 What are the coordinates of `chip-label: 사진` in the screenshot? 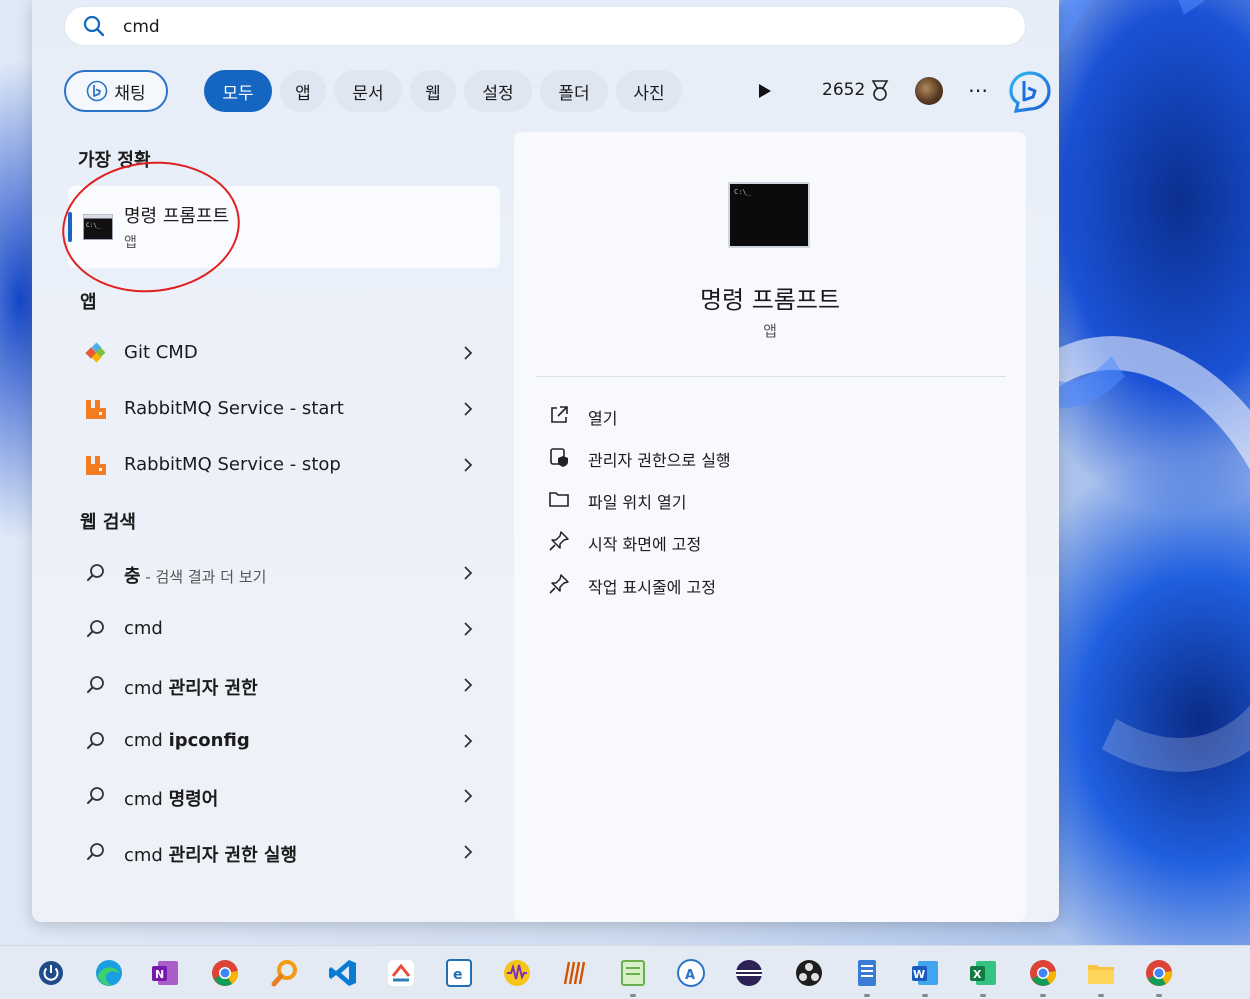 It's located at (649, 93).